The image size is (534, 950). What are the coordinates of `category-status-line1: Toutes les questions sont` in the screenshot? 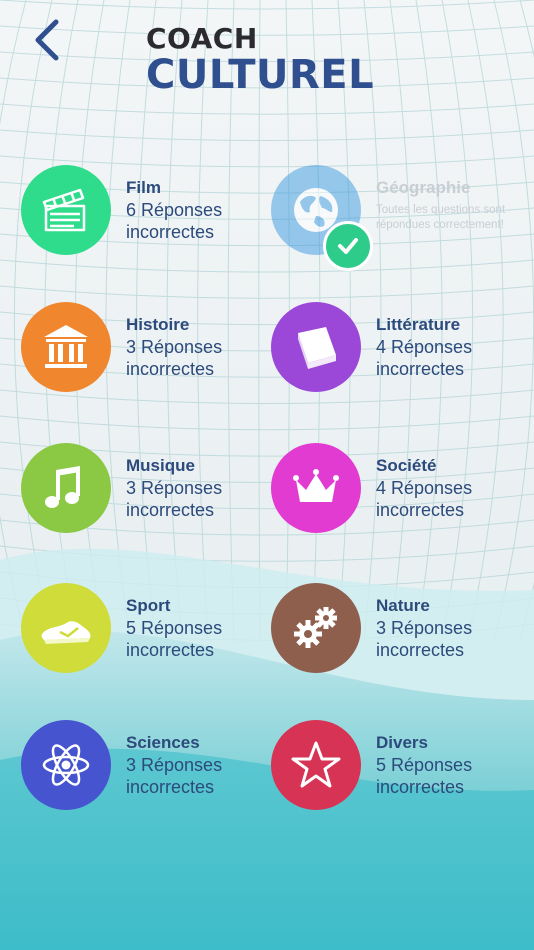 It's located at (441, 210).